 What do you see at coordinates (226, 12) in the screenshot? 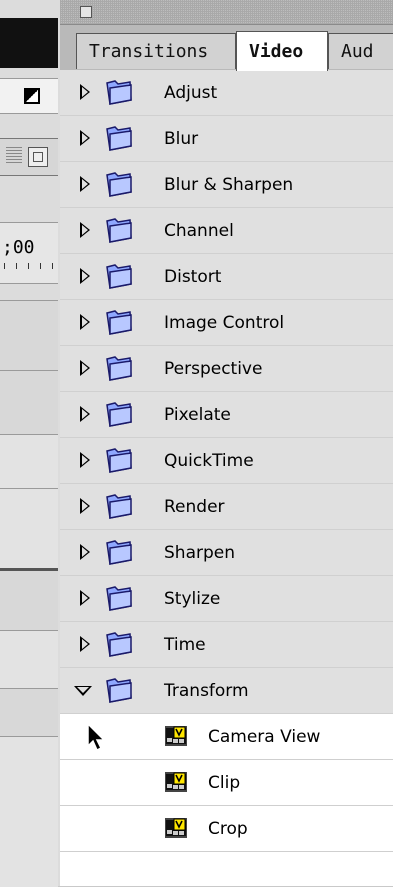
I see `palette-title-bar` at bounding box center [226, 12].